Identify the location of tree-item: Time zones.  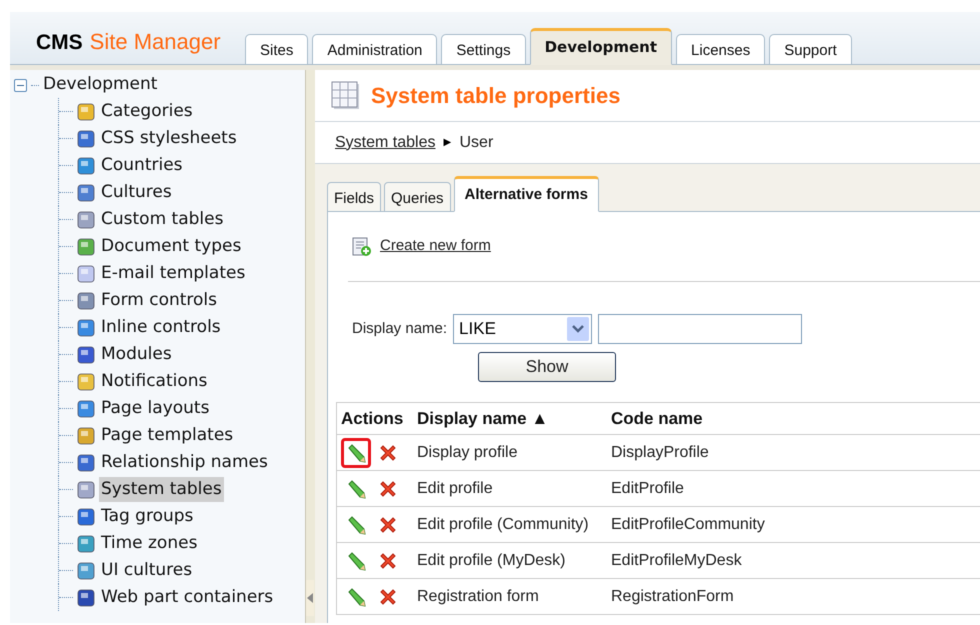
(149, 543).